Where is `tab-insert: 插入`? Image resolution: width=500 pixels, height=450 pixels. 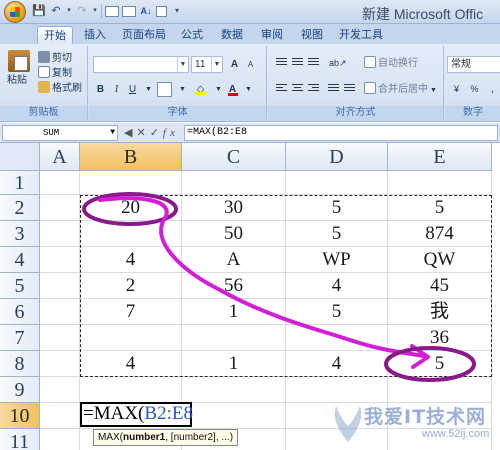
tab-insert: 插入 is located at coordinates (95, 35).